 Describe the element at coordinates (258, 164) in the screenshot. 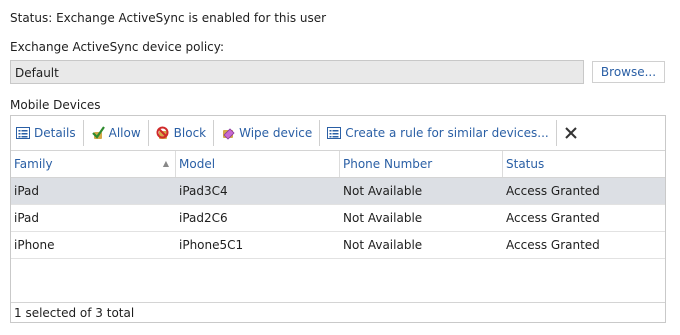

I see `column-model: Model` at that location.